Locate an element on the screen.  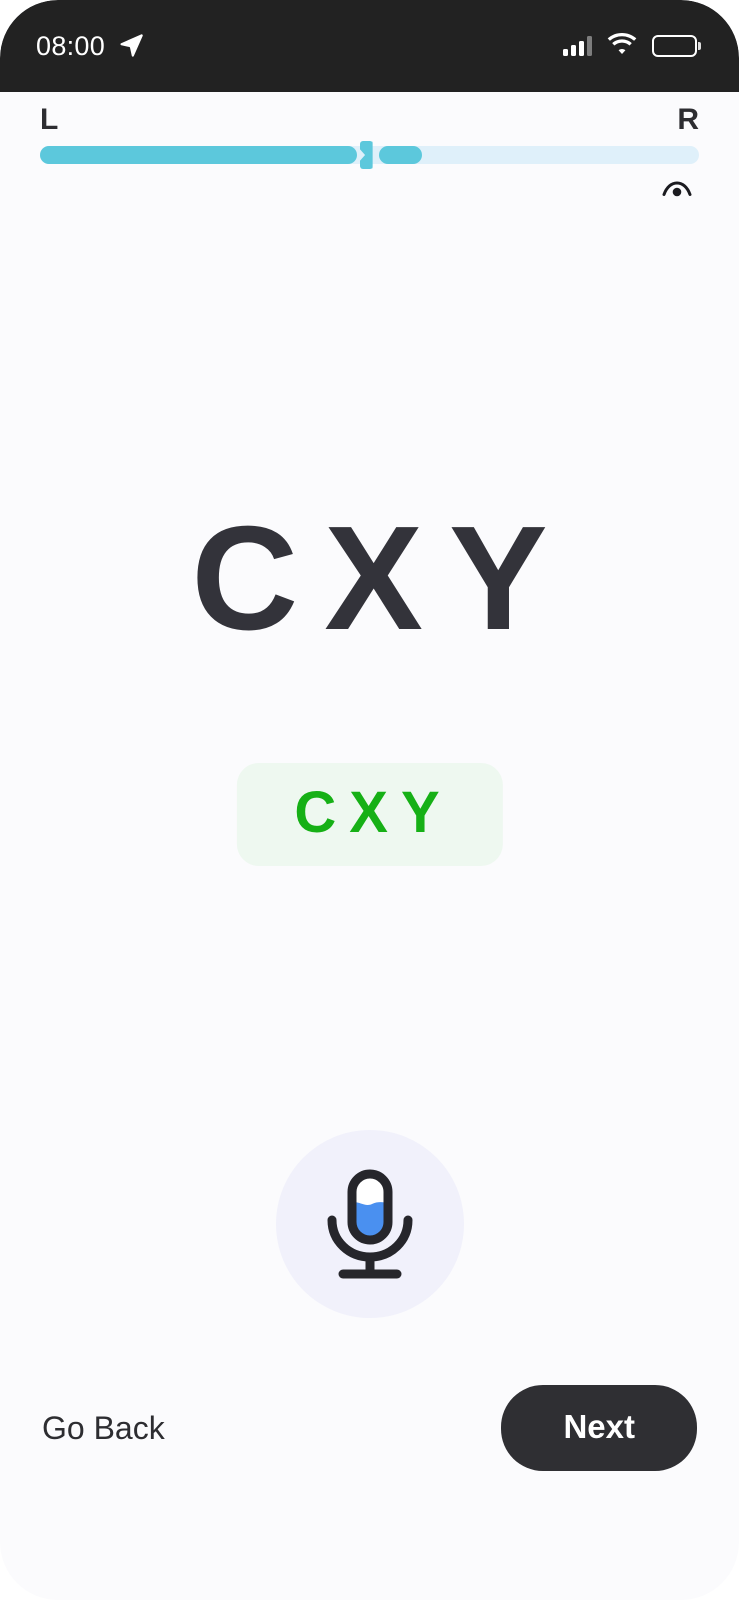
status-bar-left: 08:00 is located at coordinates (90, 46).